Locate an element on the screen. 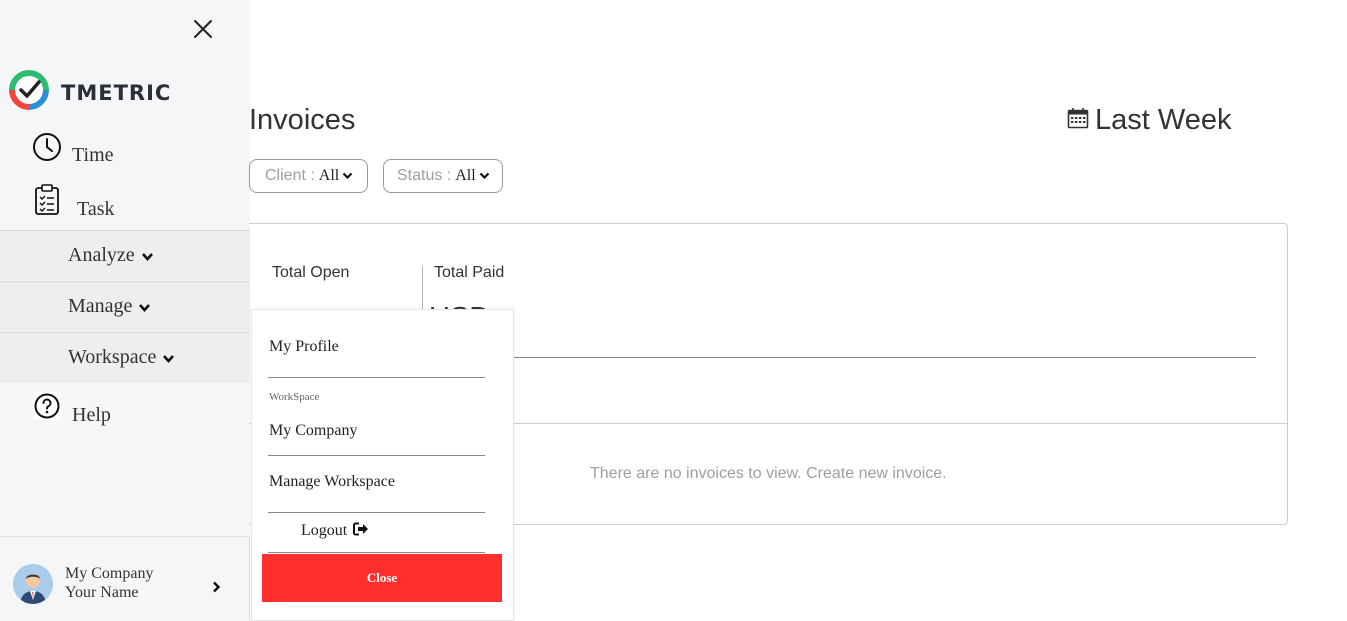 The width and height of the screenshot is (1347, 621). sidebar-item-help: Help is located at coordinates (125, 413).